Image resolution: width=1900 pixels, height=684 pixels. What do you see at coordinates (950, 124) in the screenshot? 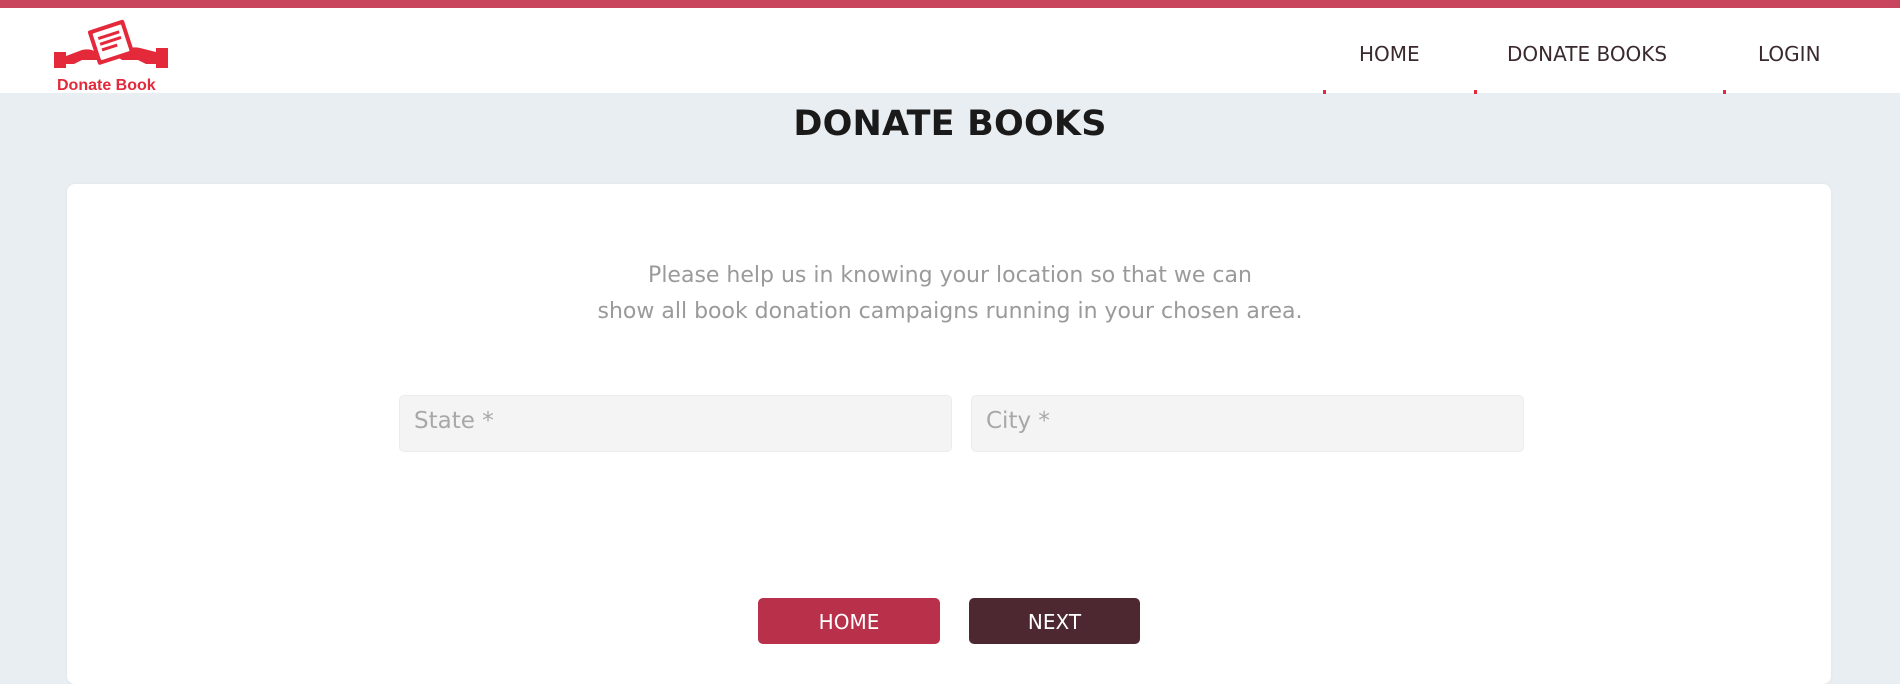
I see `page-title: DONATE BOOKS` at bounding box center [950, 124].